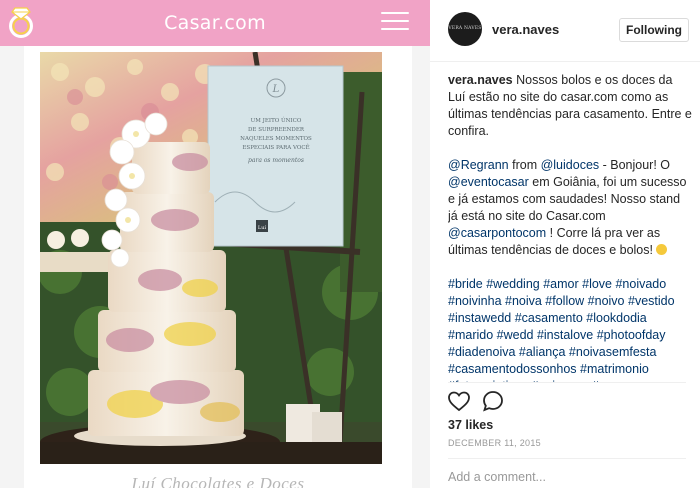 The width and height of the screenshot is (700, 488). Describe the element at coordinates (395, 22) in the screenshot. I see `hamburger-icon` at that location.